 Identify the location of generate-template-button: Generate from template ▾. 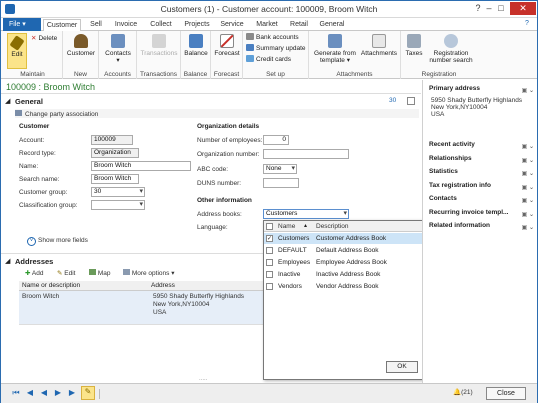
(335, 49).